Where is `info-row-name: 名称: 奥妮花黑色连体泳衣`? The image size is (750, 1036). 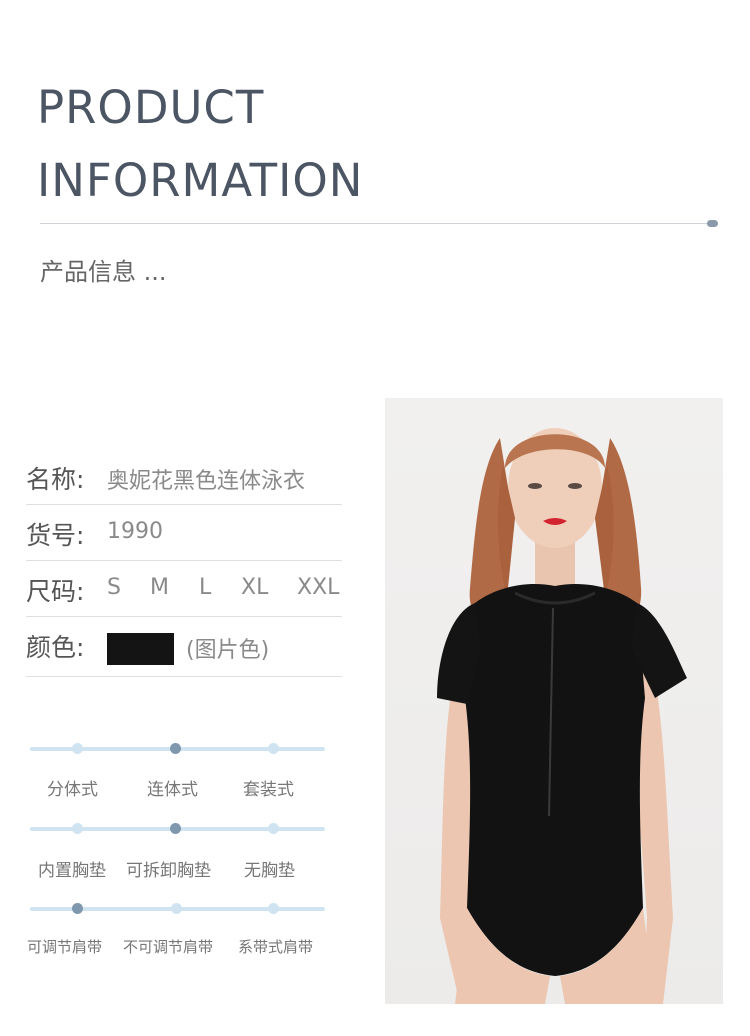
info-row-name: 名称: 奥妮花黑色连体泳衣 is located at coordinates (184, 476).